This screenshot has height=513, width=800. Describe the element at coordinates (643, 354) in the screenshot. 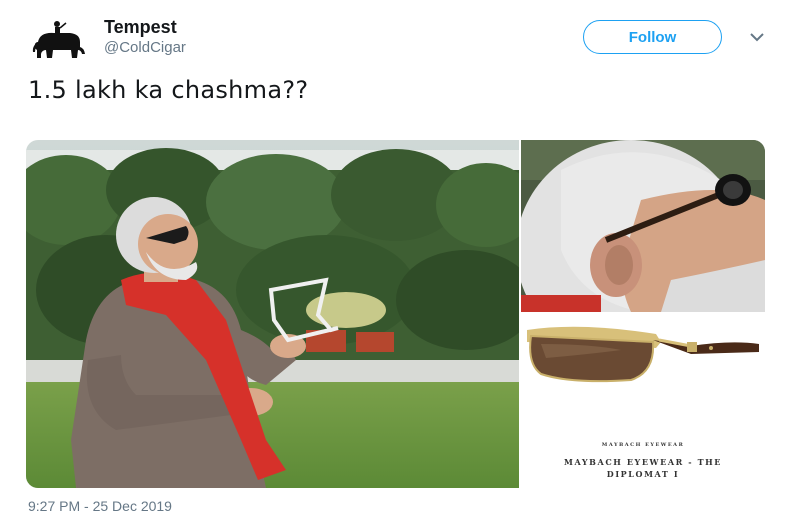

I see `product-image` at that location.